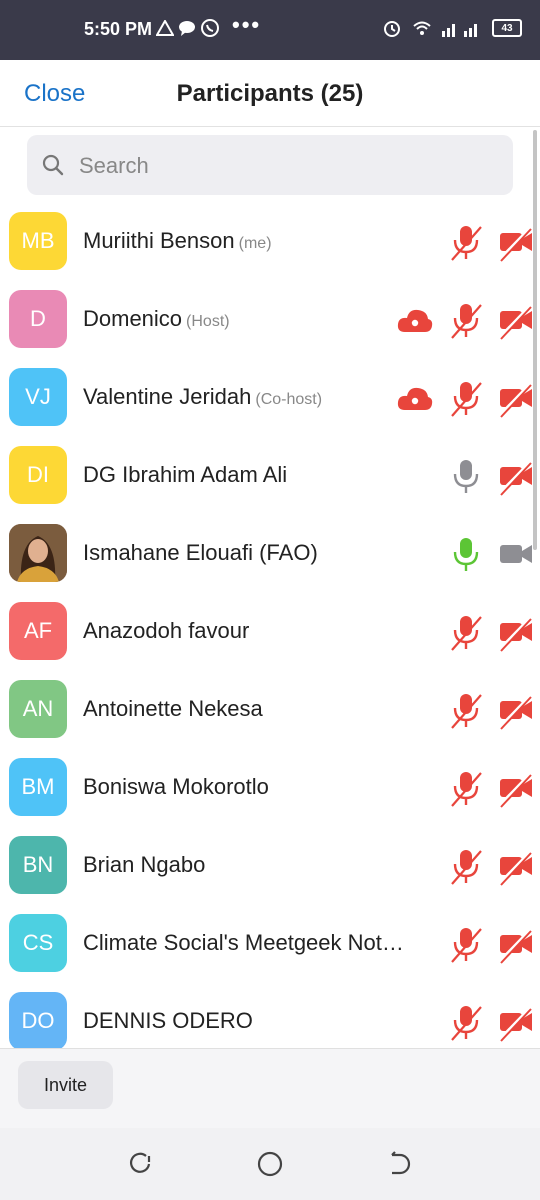  I want to click on participant-name-text: Ismahane Elouafi (FAO), so click(200, 552).